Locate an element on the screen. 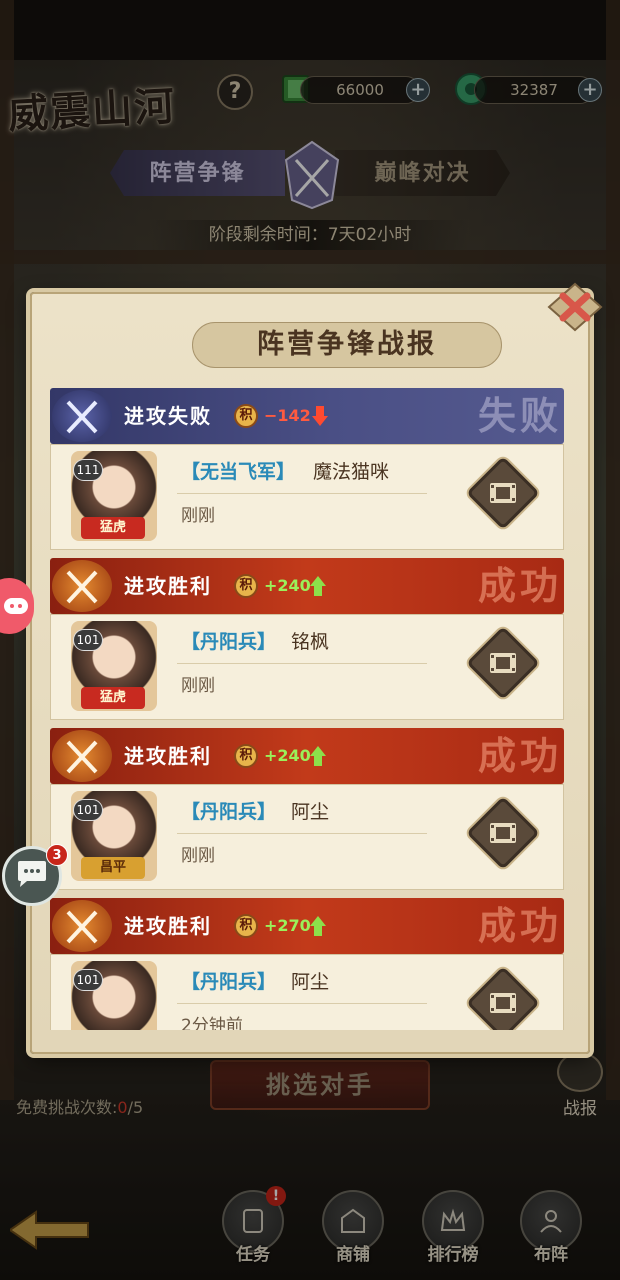 This screenshot has width=620, height=1280. report-card: 101 猛虎 【丹阳兵】 铭枫 刚刚 is located at coordinates (307, 667).